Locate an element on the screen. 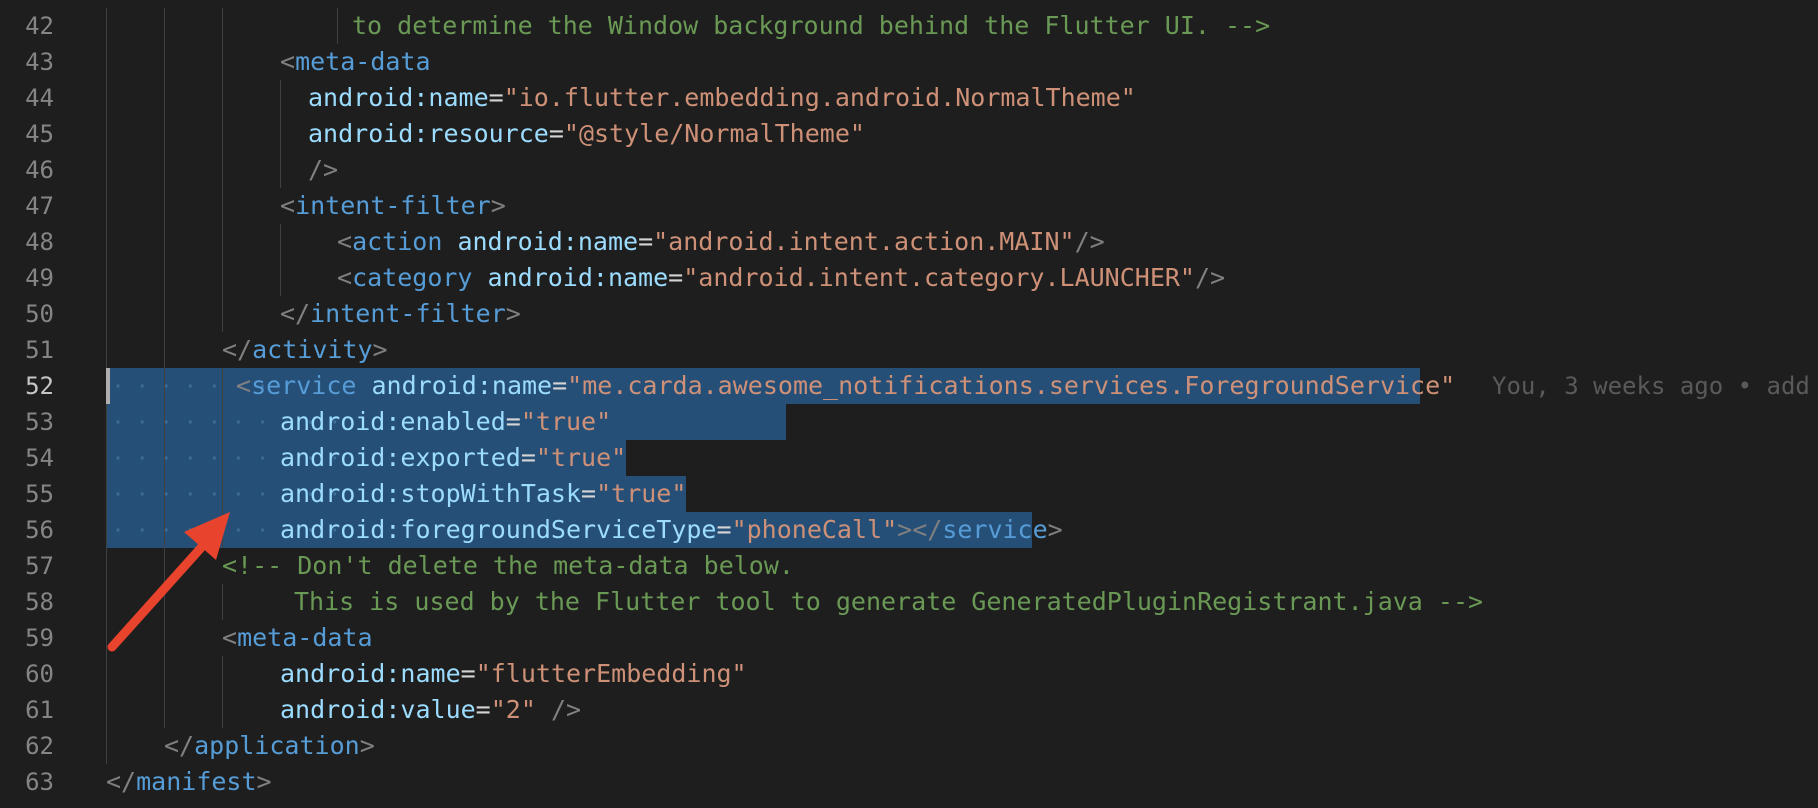 The image size is (1818, 808). code-line: 45 android:resource="@style/NormalTheme" is located at coordinates (909, 134).